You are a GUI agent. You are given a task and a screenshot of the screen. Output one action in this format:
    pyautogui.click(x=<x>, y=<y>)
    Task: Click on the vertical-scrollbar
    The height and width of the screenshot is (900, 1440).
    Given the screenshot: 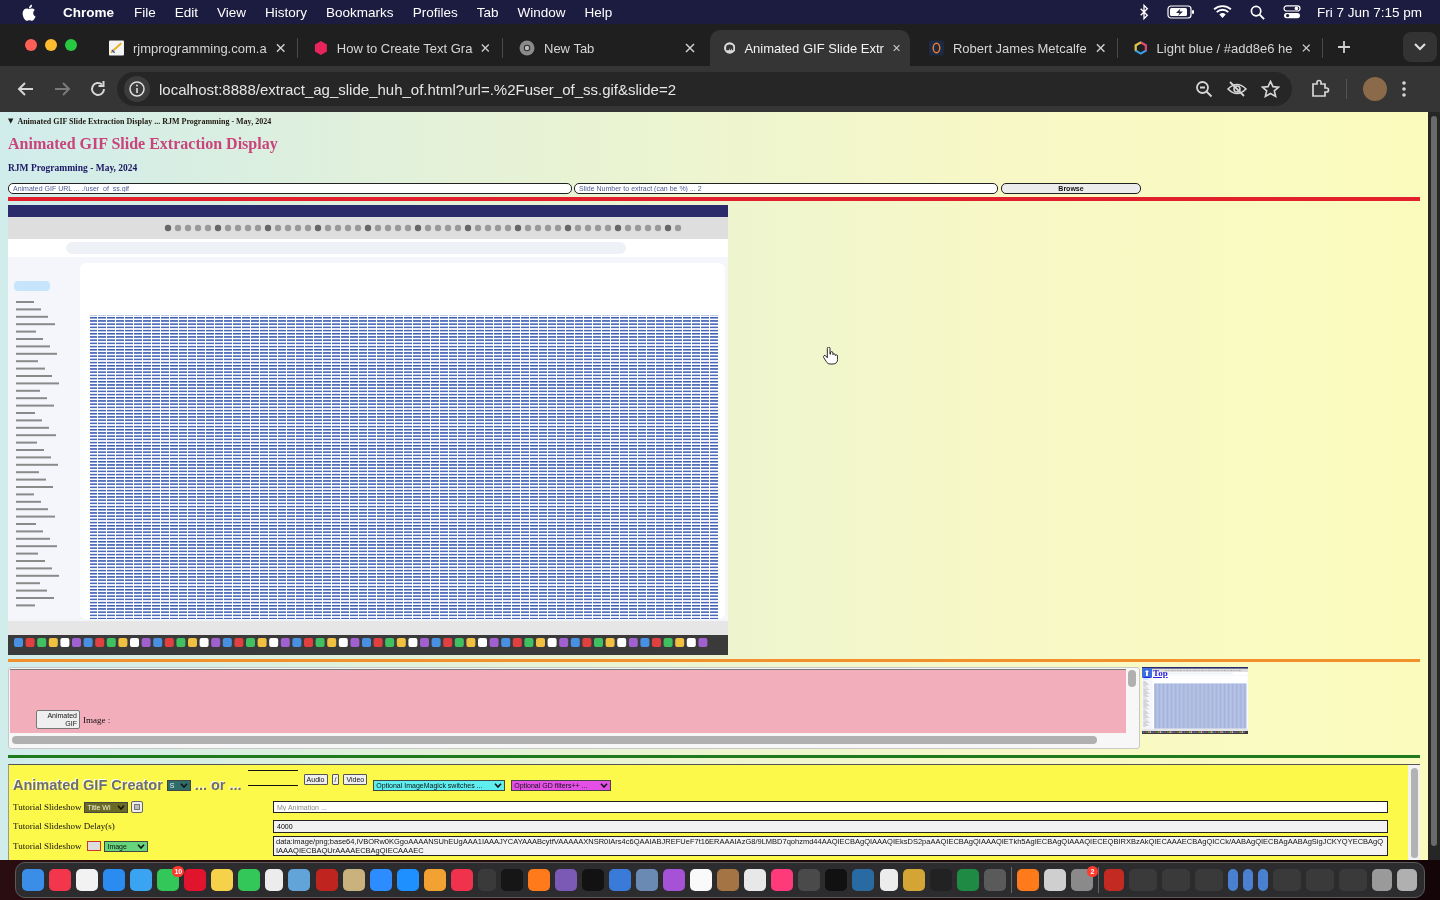 What is the action you would take?
    pyautogui.click(x=1132, y=678)
    